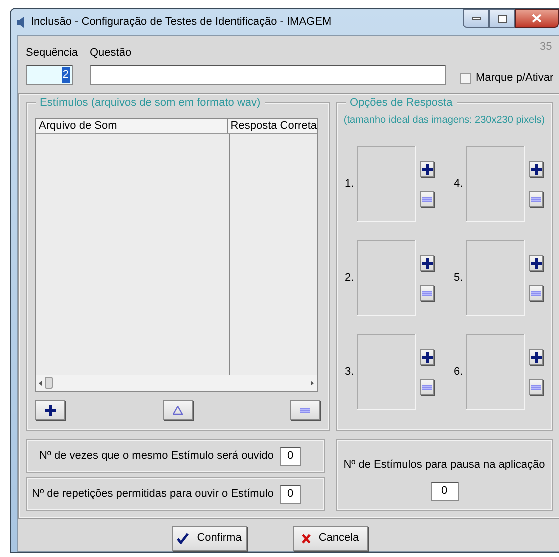  What do you see at coordinates (272, 126) in the screenshot?
I see `column-header: Resposta Correta` at bounding box center [272, 126].